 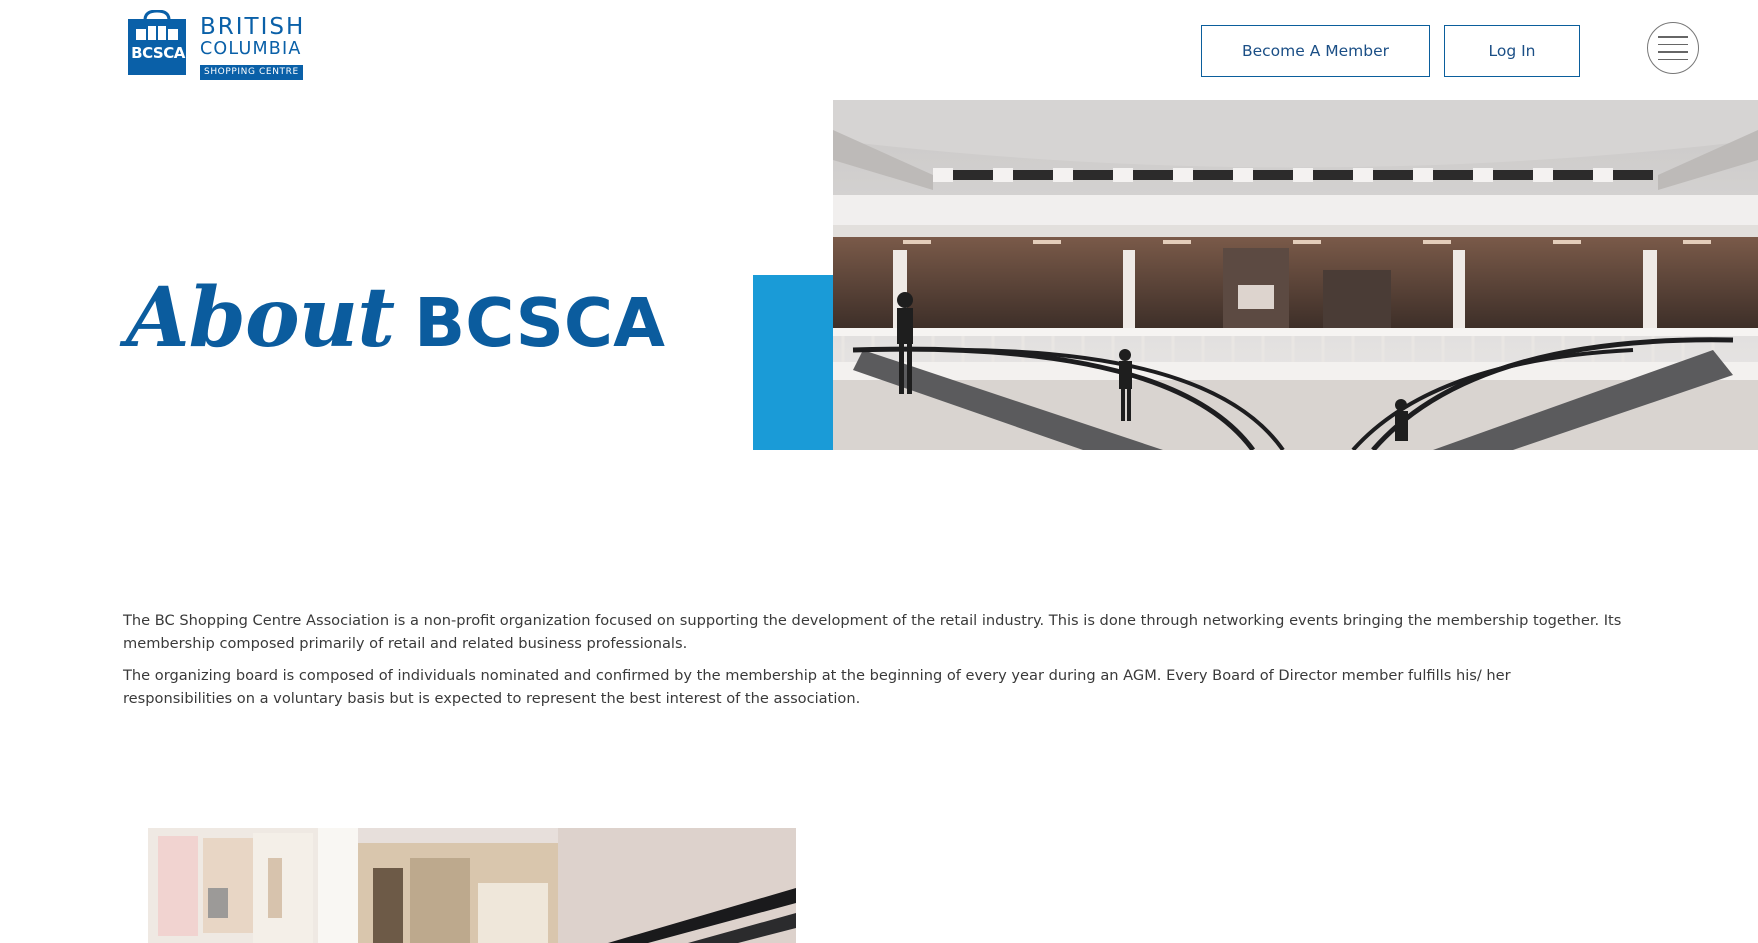 I want to click on logo-line-columbia: COLUMBIA, so click(x=251, y=49).